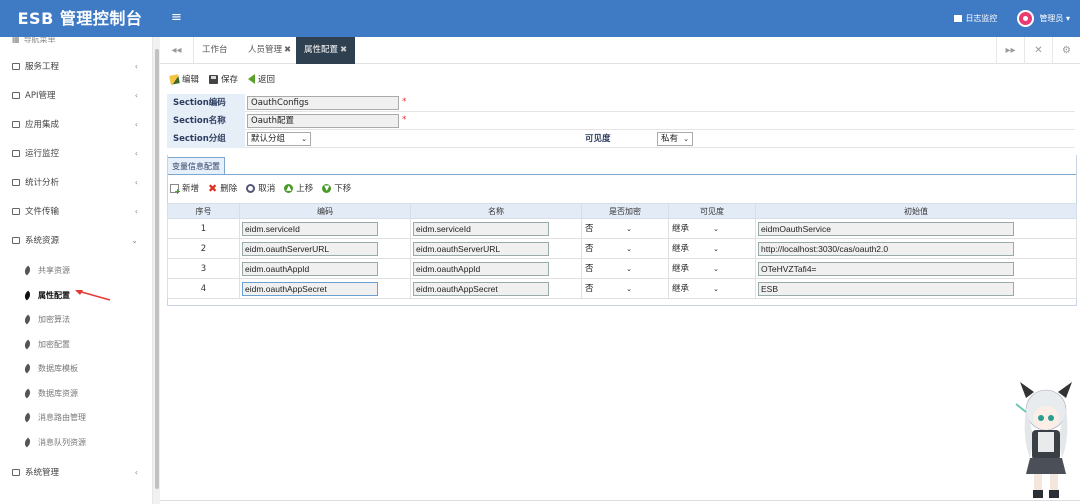 This screenshot has height=504, width=1080. I want to click on delete-icon: ✖, so click(213, 188).